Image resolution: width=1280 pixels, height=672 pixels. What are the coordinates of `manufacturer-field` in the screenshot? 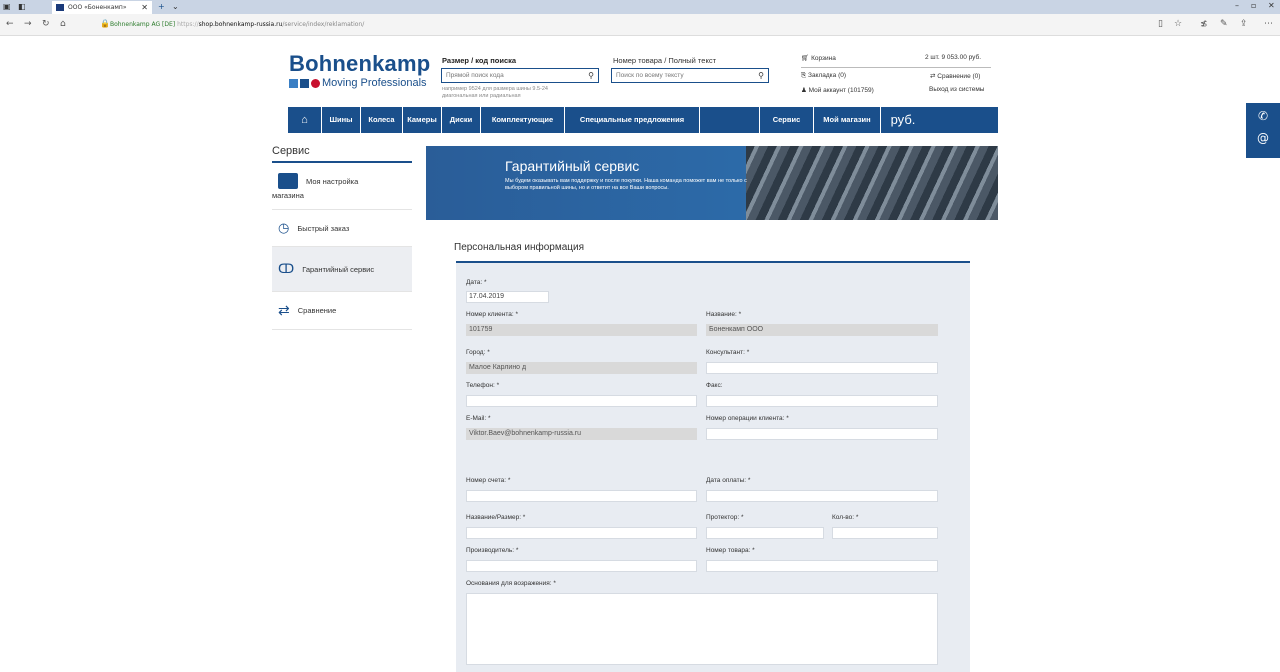 It's located at (581, 566).